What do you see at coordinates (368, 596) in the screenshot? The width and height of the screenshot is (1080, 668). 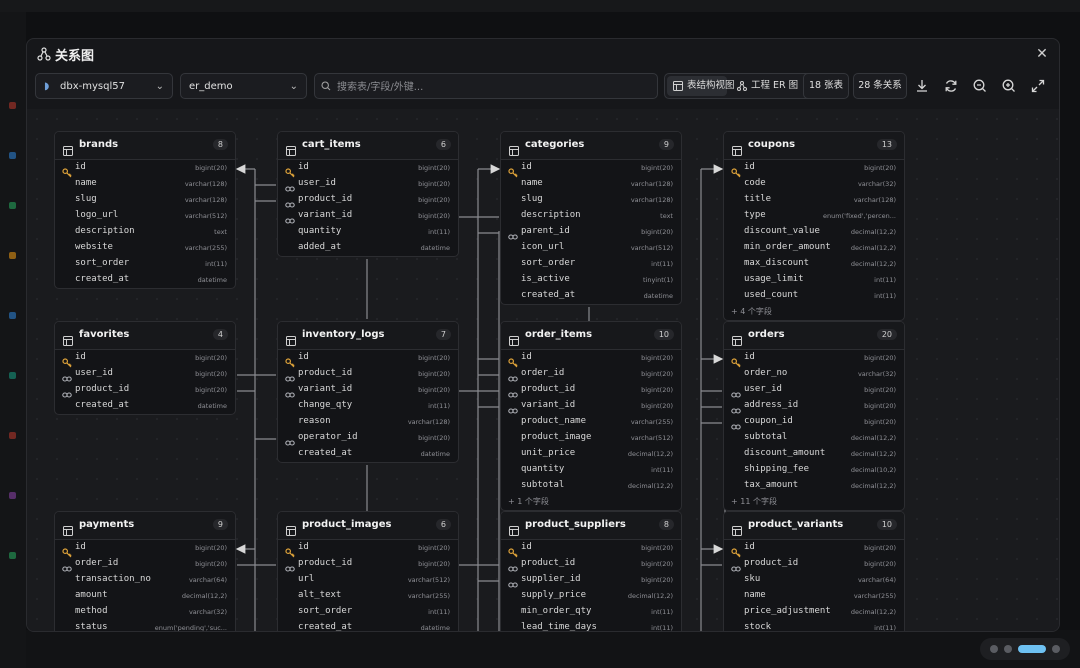 I see `field-row: alt_text varchar(255)` at bounding box center [368, 596].